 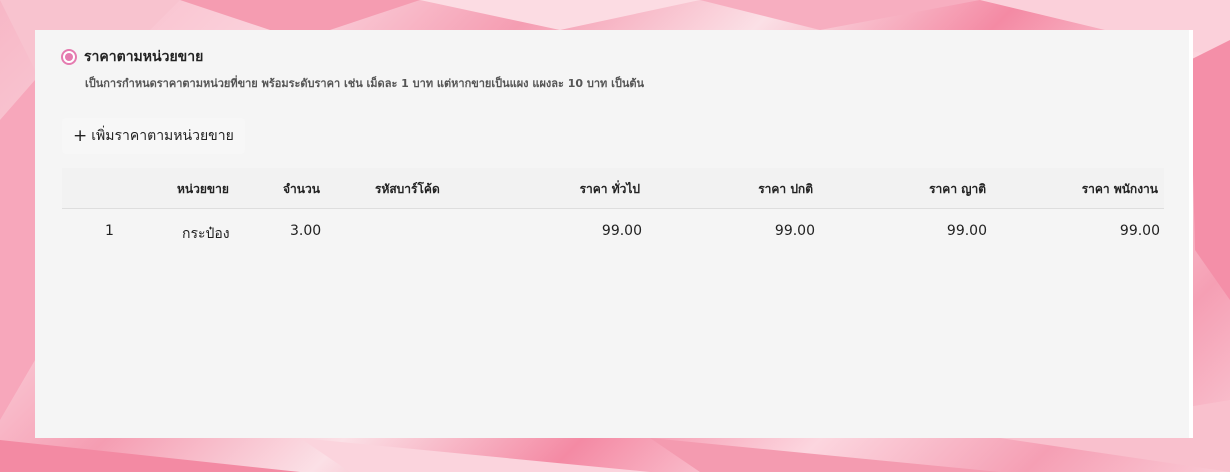 What do you see at coordinates (785, 189) in the screenshot?
I see `header-price-normal: ราคา ปกติ` at bounding box center [785, 189].